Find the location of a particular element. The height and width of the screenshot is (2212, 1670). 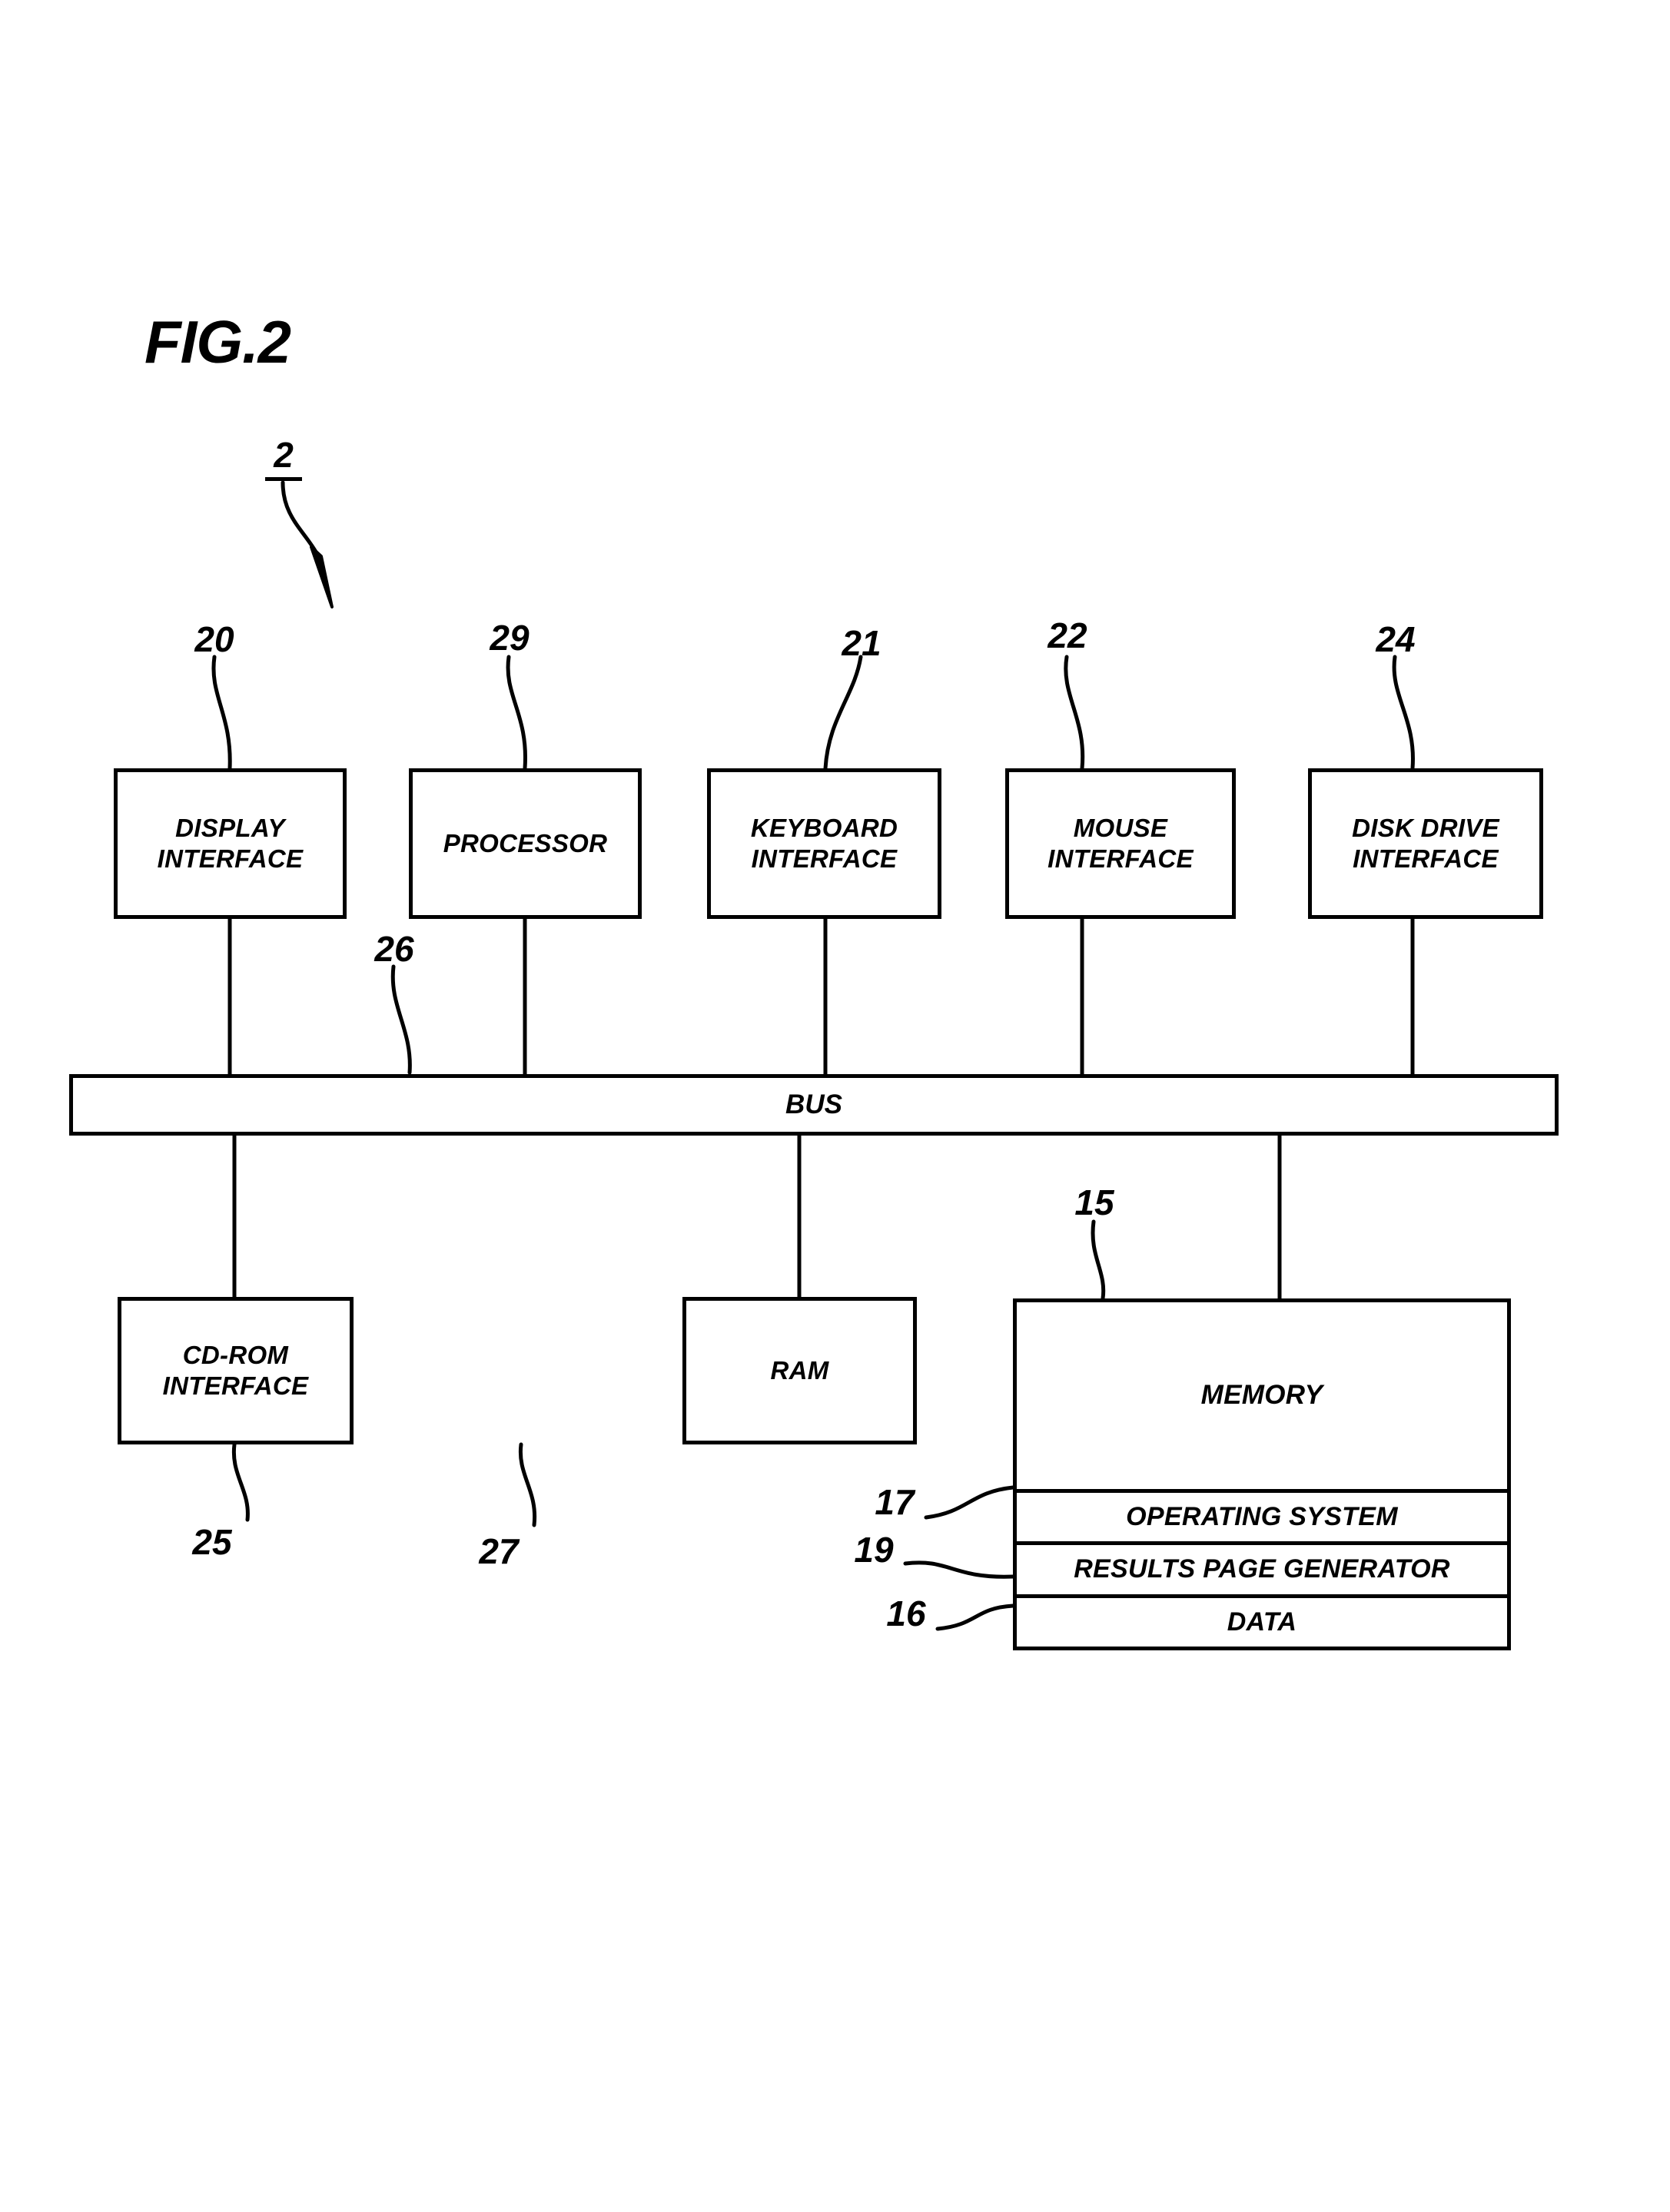

ref-numeral-22: 22 is located at coordinates (1067, 635).